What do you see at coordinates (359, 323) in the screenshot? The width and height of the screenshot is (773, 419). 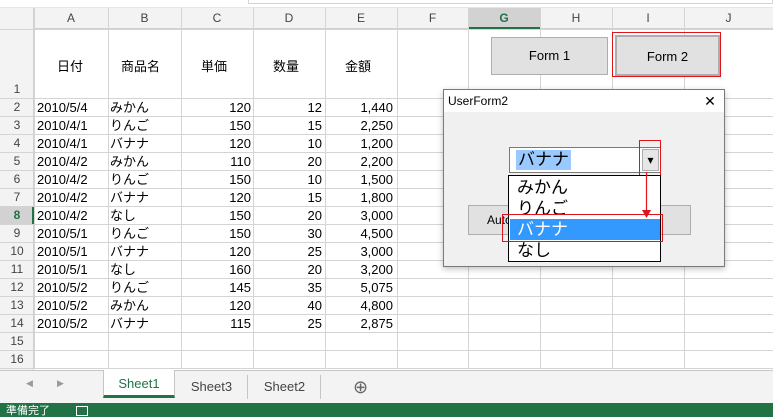 I see `cell-amount: 2,875` at bounding box center [359, 323].